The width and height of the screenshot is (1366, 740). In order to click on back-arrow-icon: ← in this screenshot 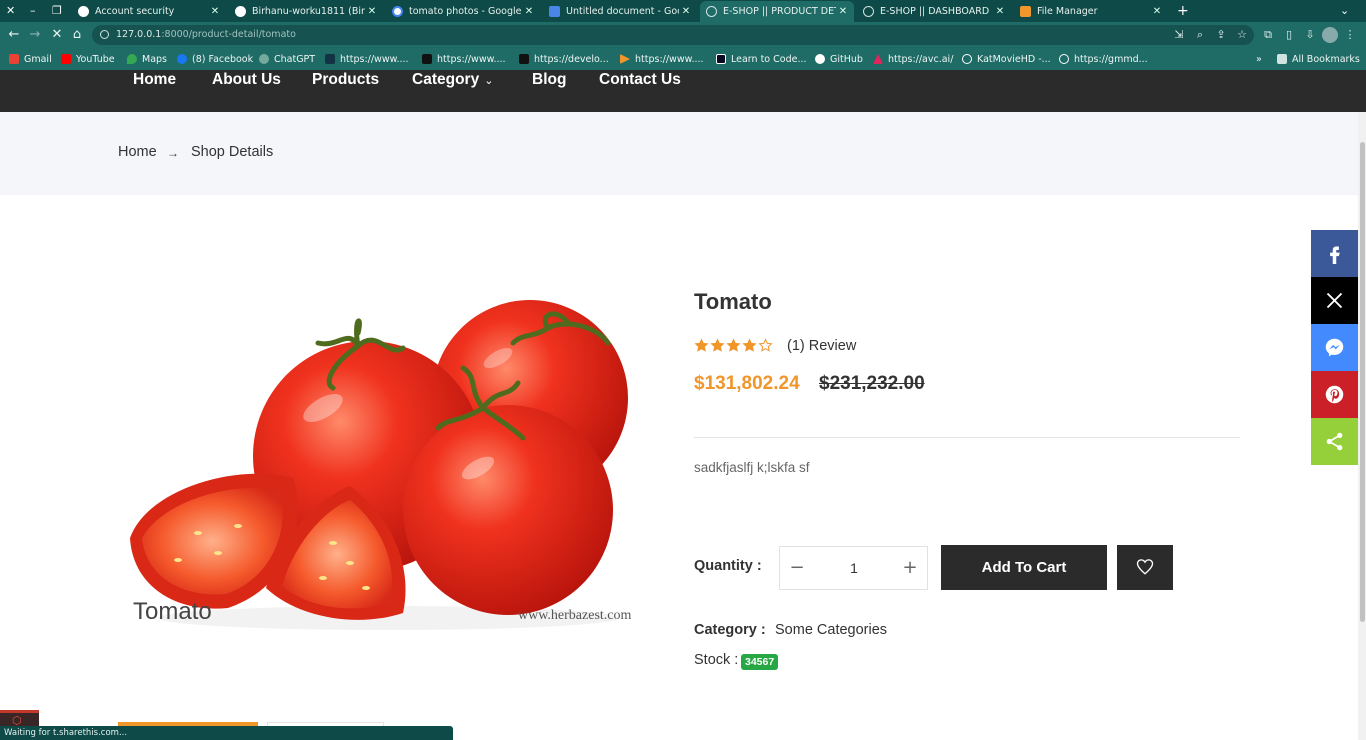, I will do `click(14, 35)`.